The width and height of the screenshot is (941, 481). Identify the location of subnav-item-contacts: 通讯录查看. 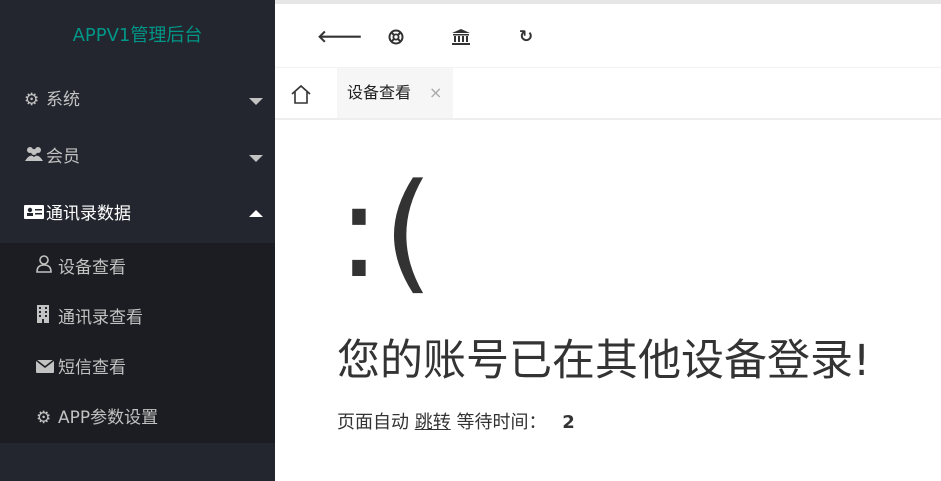
(137, 318).